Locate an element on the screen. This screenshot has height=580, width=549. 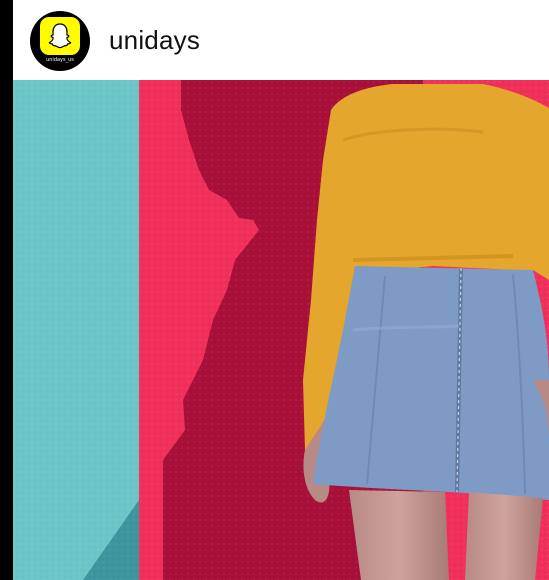
avatar-caption: unidays_us is located at coordinates (60, 60).